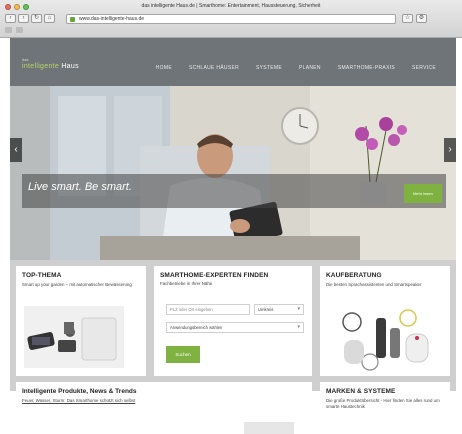 This screenshot has width=462, height=434. What do you see at coordinates (208, 309) in the screenshot?
I see `plz-input: PLZ oder Ort eingeben` at bounding box center [208, 309].